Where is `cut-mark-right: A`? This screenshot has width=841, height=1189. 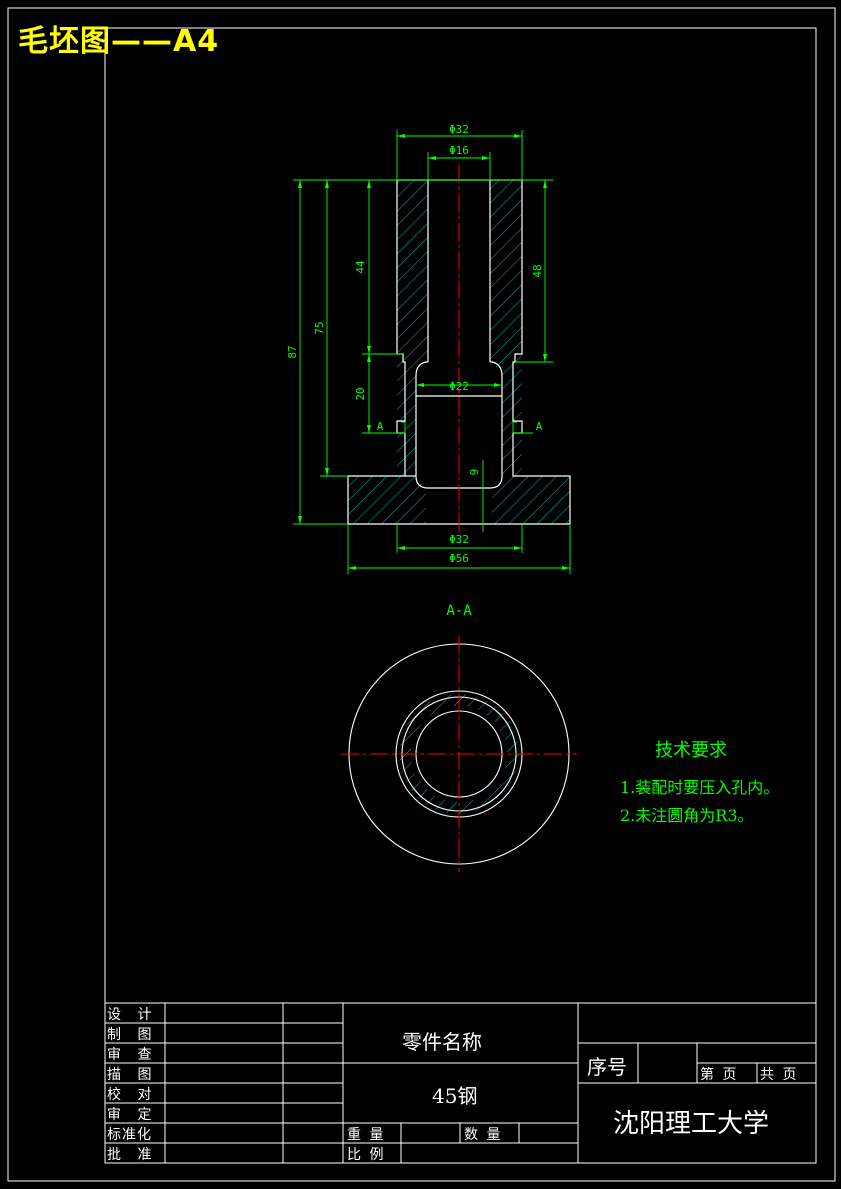 cut-mark-right: A is located at coordinates (539, 426).